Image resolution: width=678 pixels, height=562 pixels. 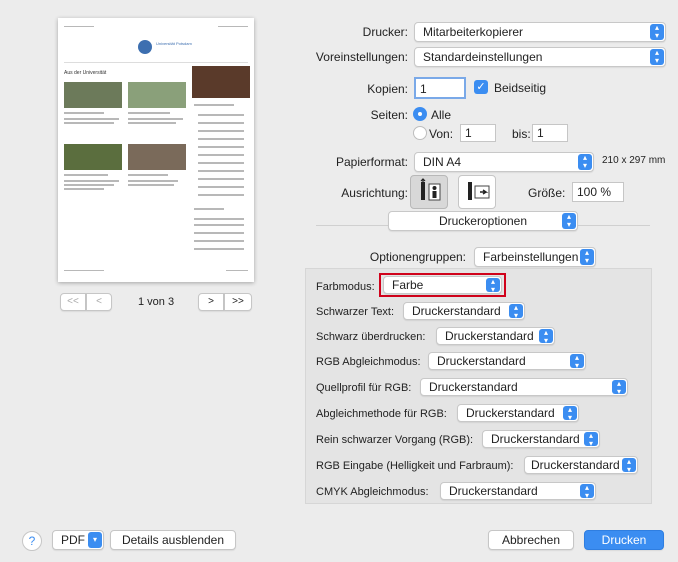 What do you see at coordinates (385, 32) in the screenshot?
I see `printer-label: Drucker:` at bounding box center [385, 32].